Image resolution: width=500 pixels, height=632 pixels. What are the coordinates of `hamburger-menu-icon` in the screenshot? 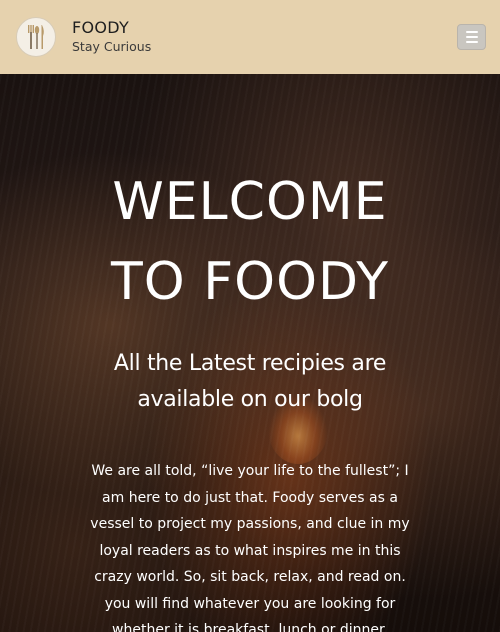 It's located at (471, 32).